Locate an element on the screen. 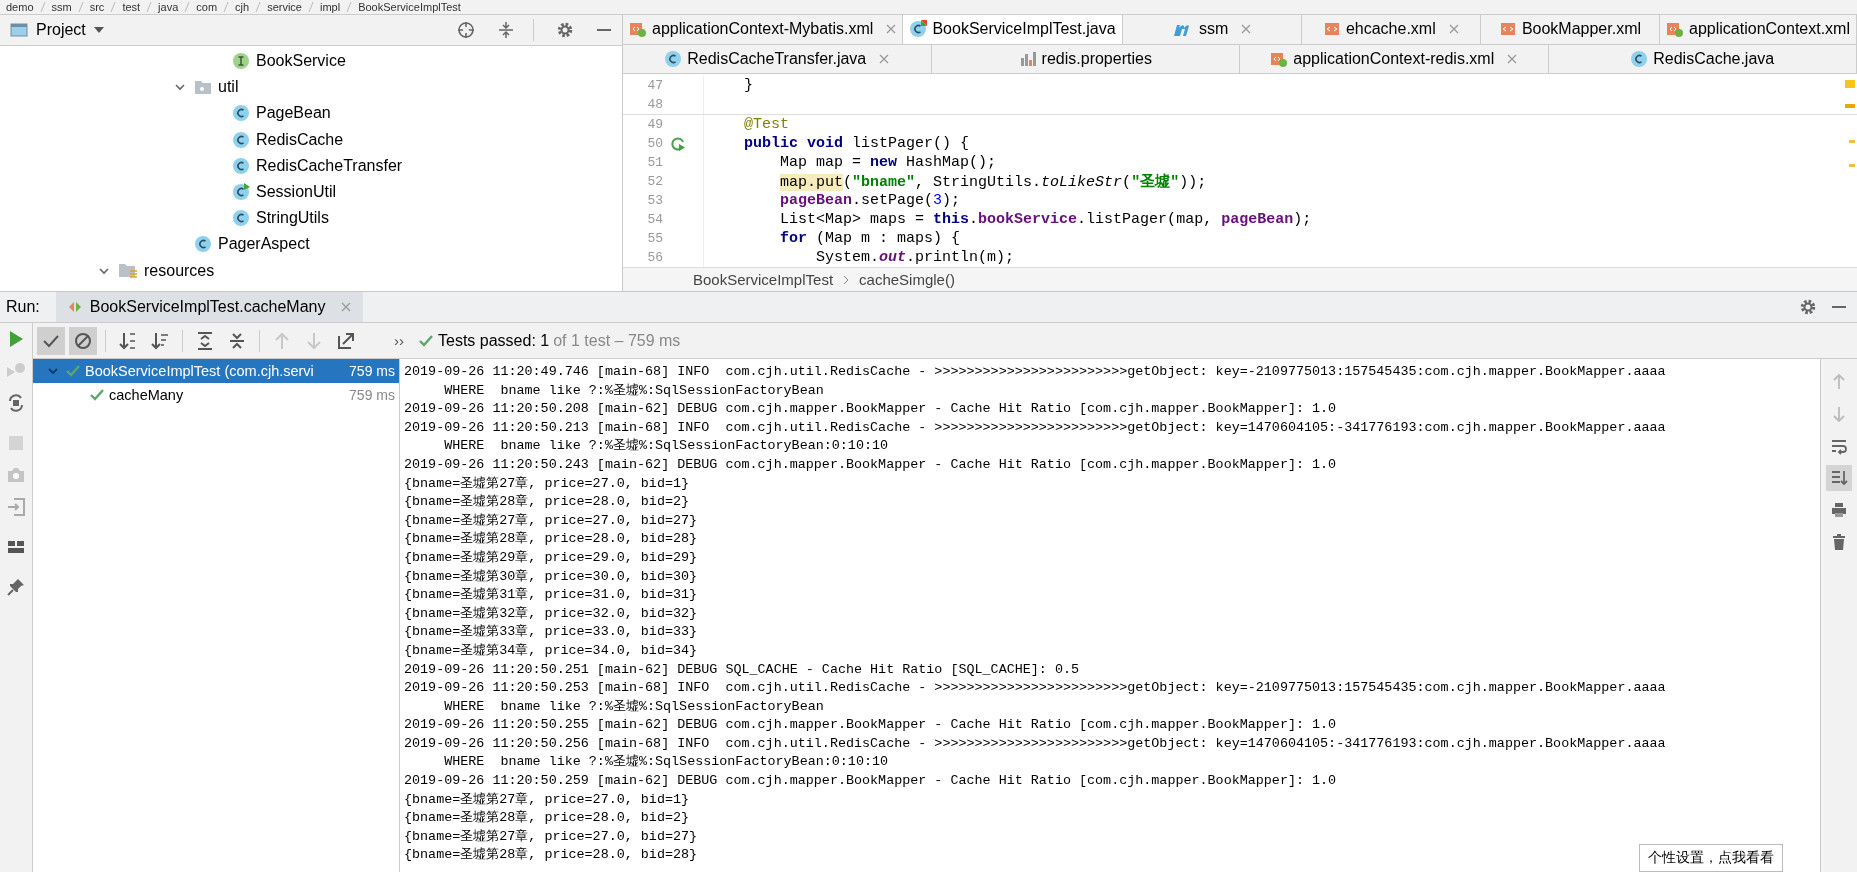  check-button is located at coordinates (51, 340).